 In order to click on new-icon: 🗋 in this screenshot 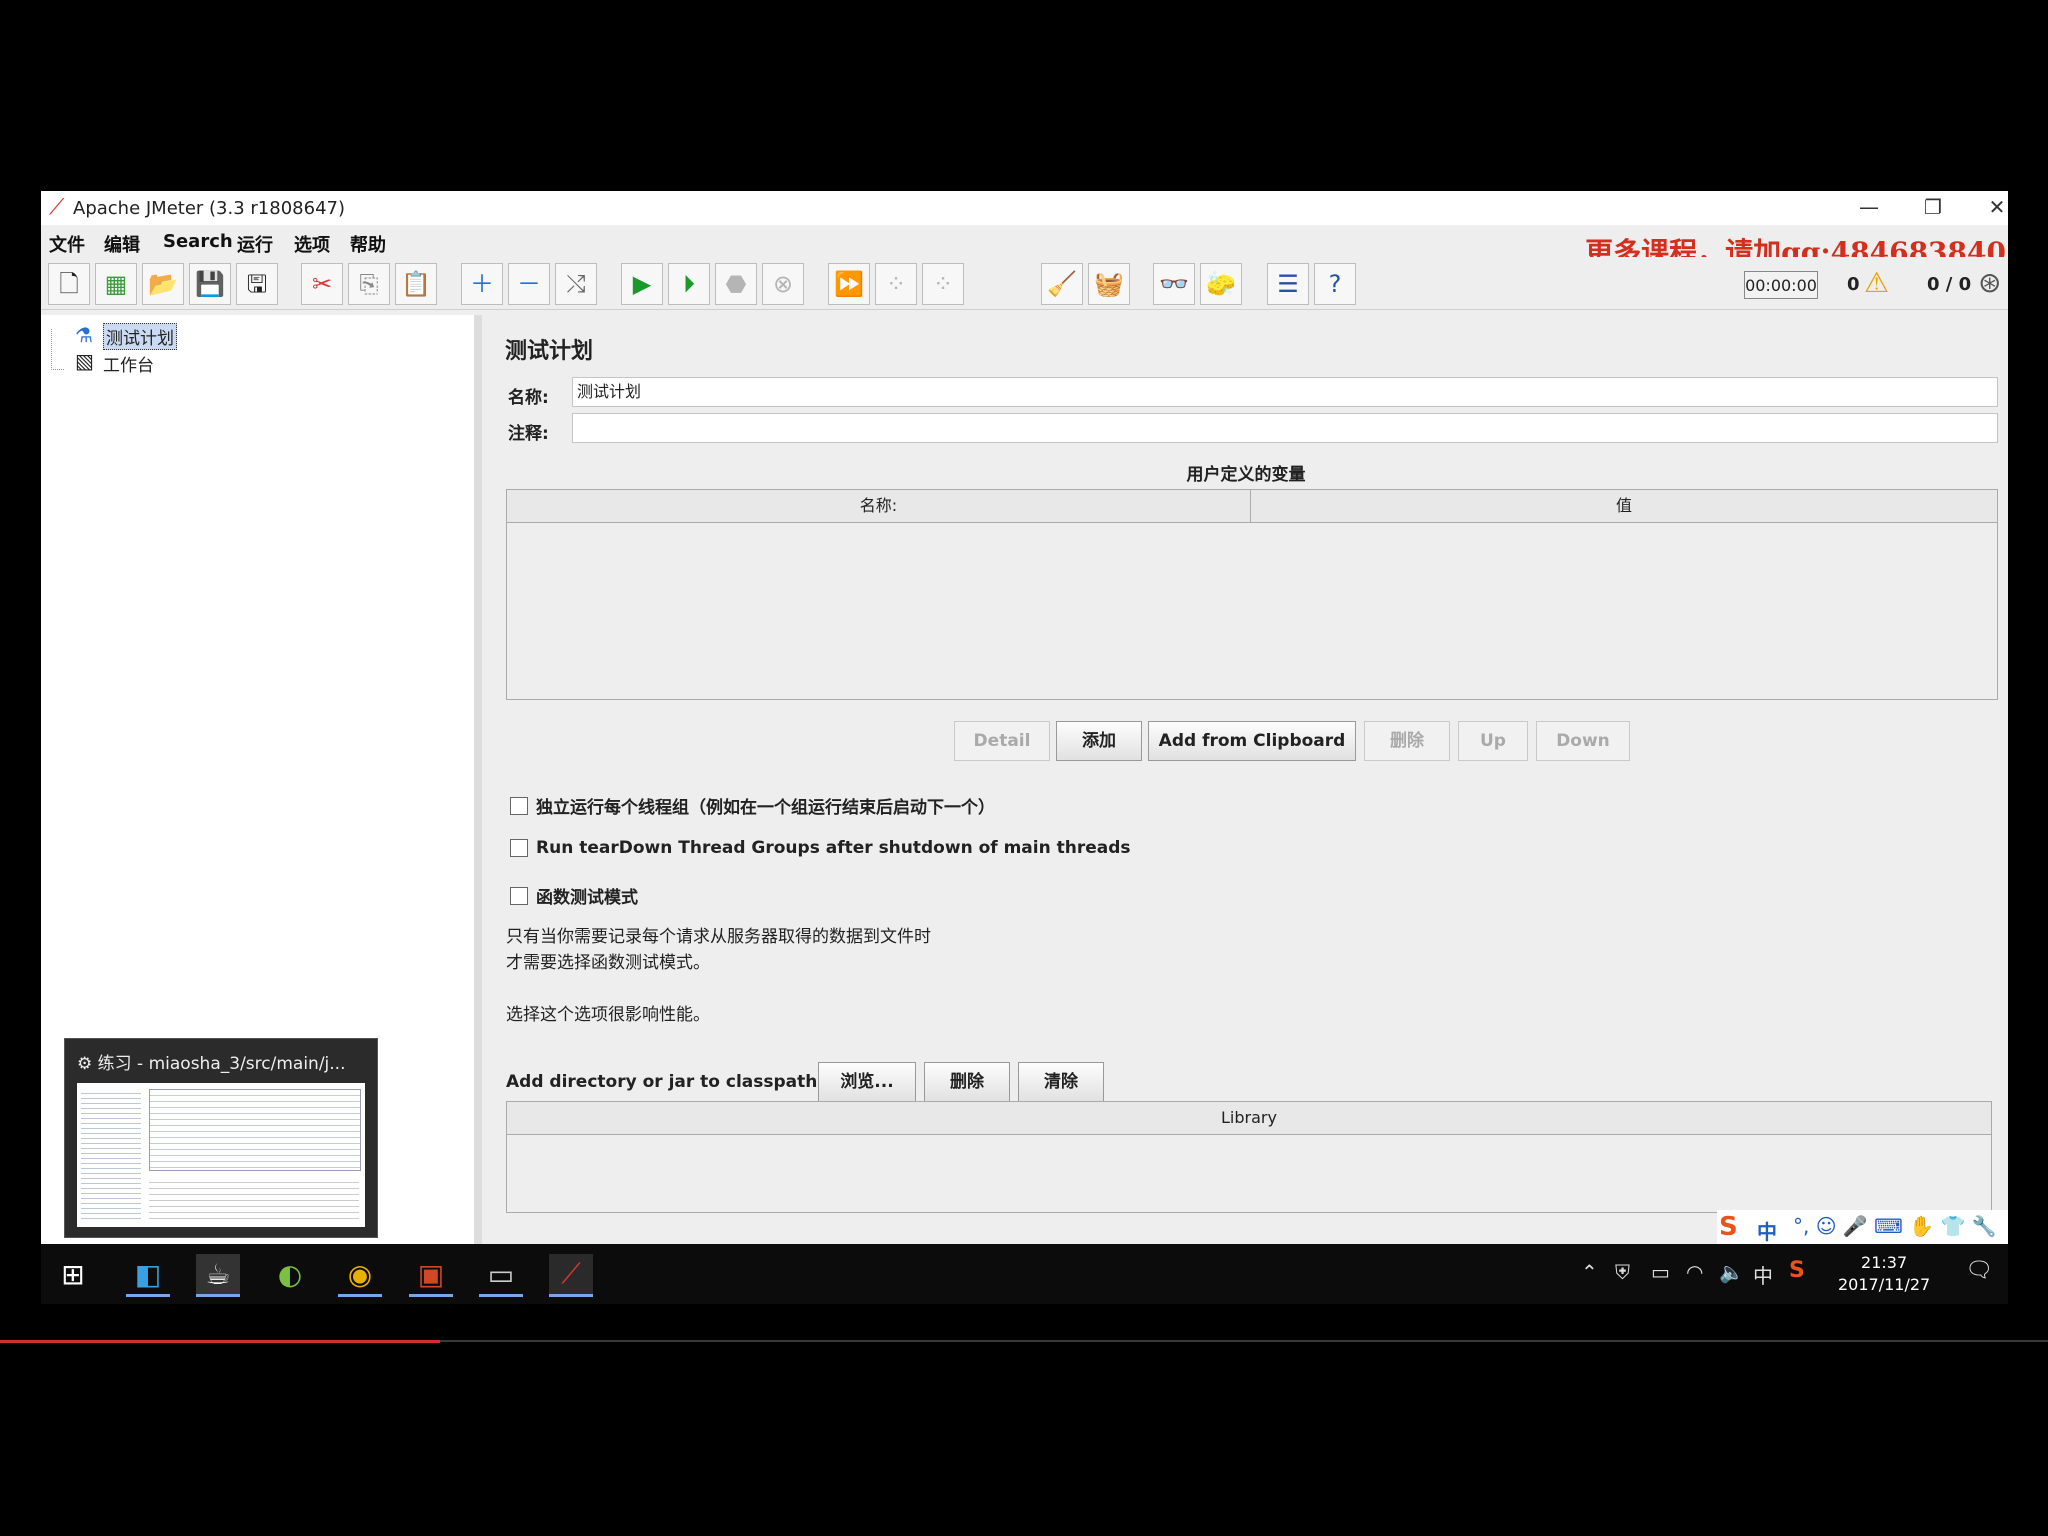, I will do `click(69, 284)`.